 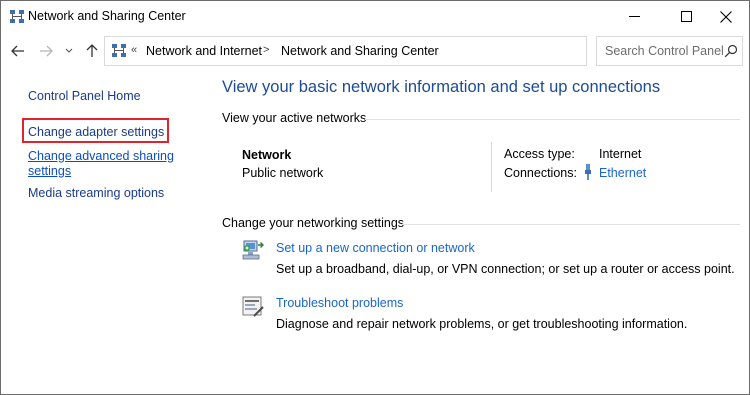 I want to click on arrow-left-icon, so click(x=17, y=51).